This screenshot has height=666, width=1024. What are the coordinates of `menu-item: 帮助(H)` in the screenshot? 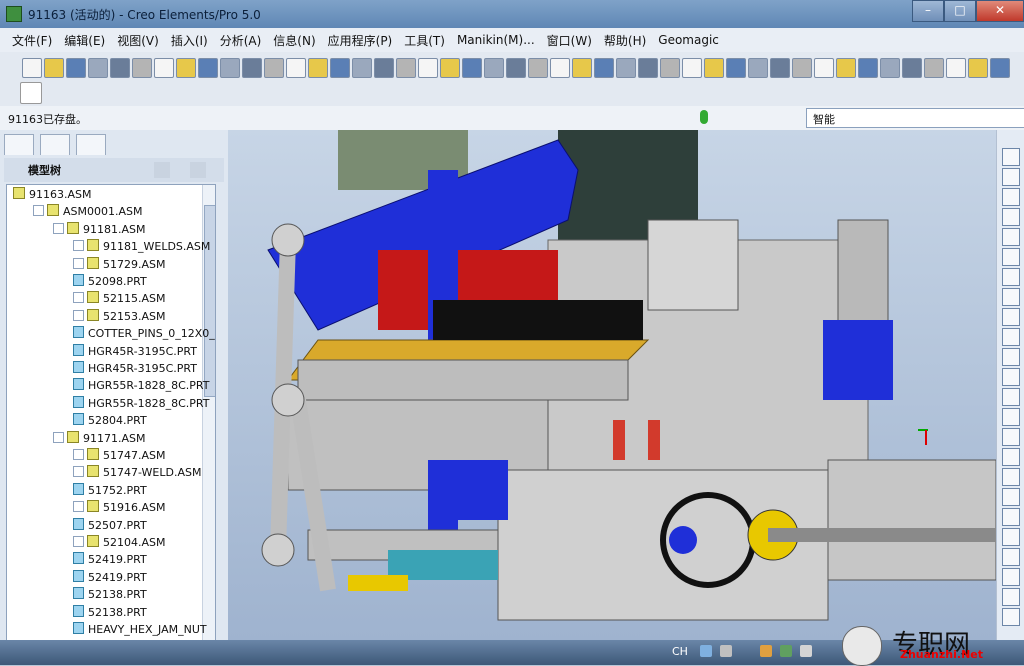 It's located at (625, 40).